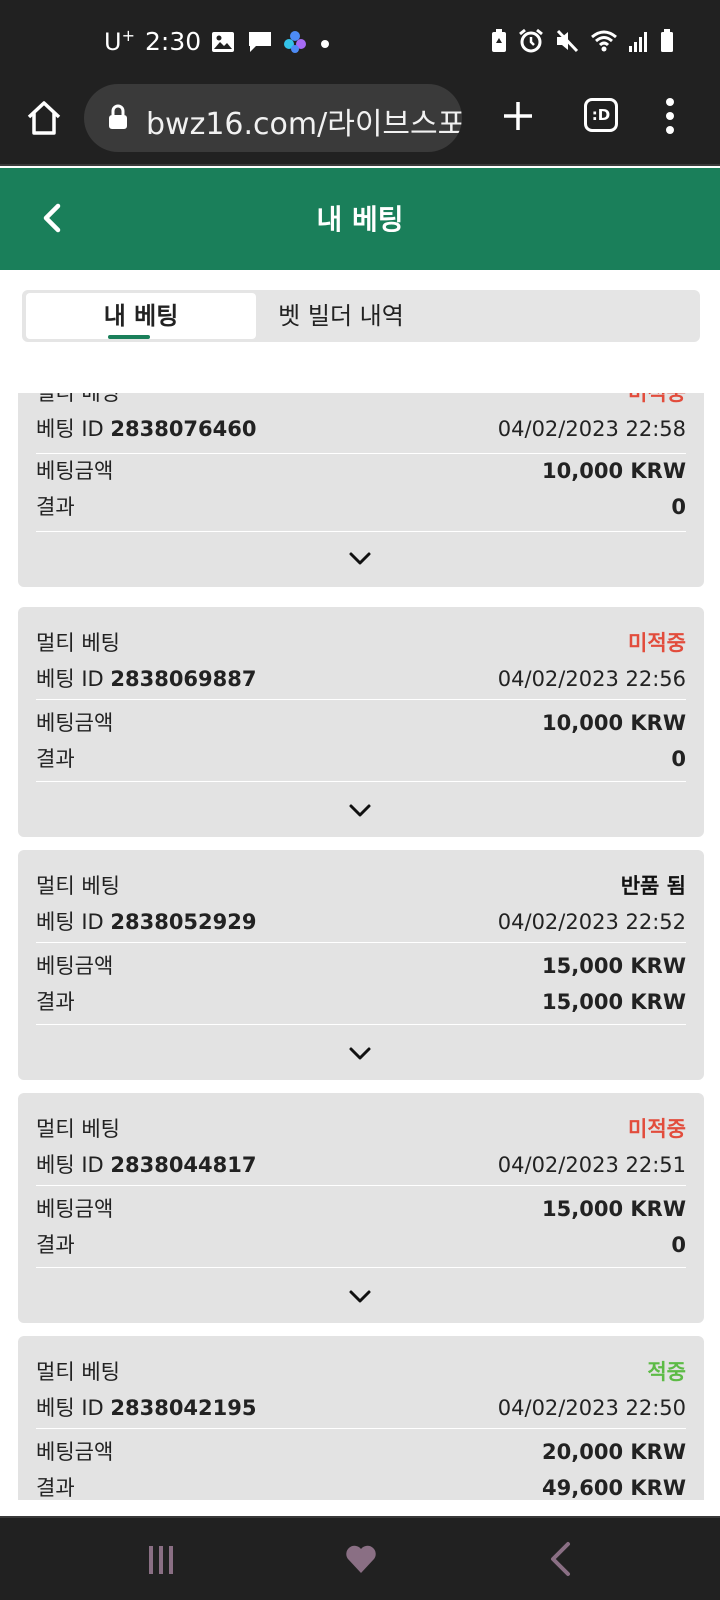 The height and width of the screenshot is (1600, 720). What do you see at coordinates (183, 1165) in the screenshot?
I see `bet-id-value: 2838044817` at bounding box center [183, 1165].